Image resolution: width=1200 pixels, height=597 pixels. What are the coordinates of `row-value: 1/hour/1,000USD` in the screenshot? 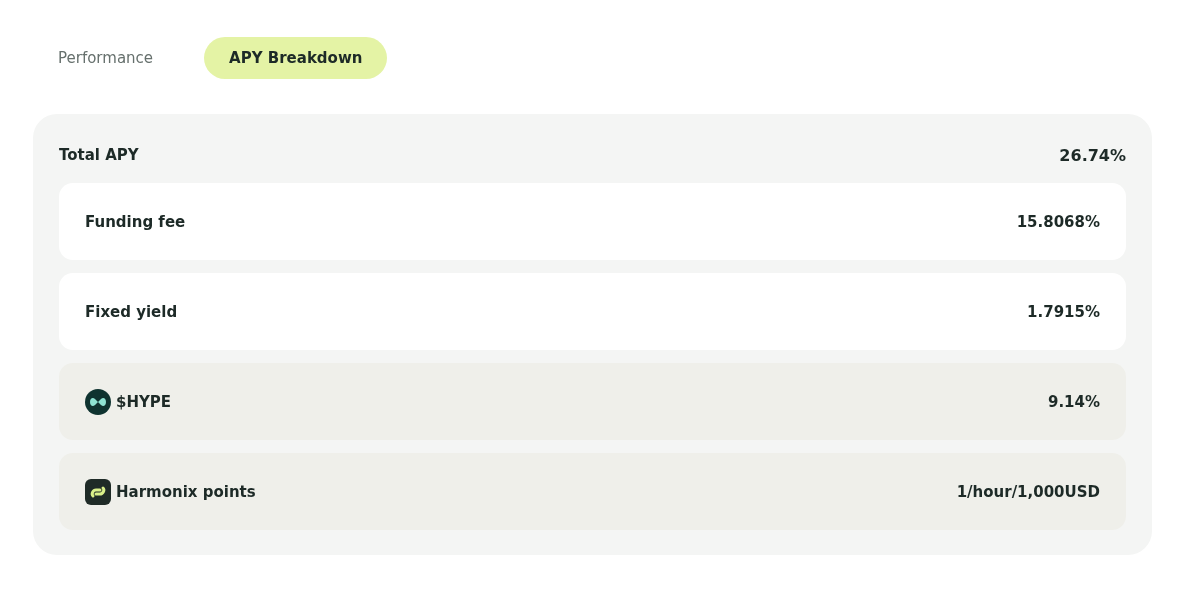 It's located at (1028, 491).